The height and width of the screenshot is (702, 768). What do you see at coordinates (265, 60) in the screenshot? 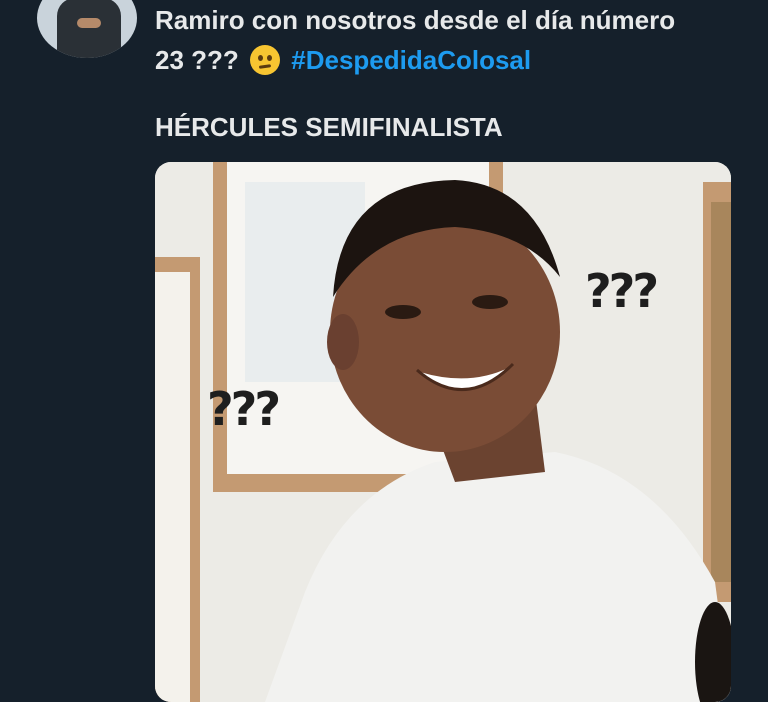
I see `raised-eyebrow-emoji-icon` at bounding box center [265, 60].